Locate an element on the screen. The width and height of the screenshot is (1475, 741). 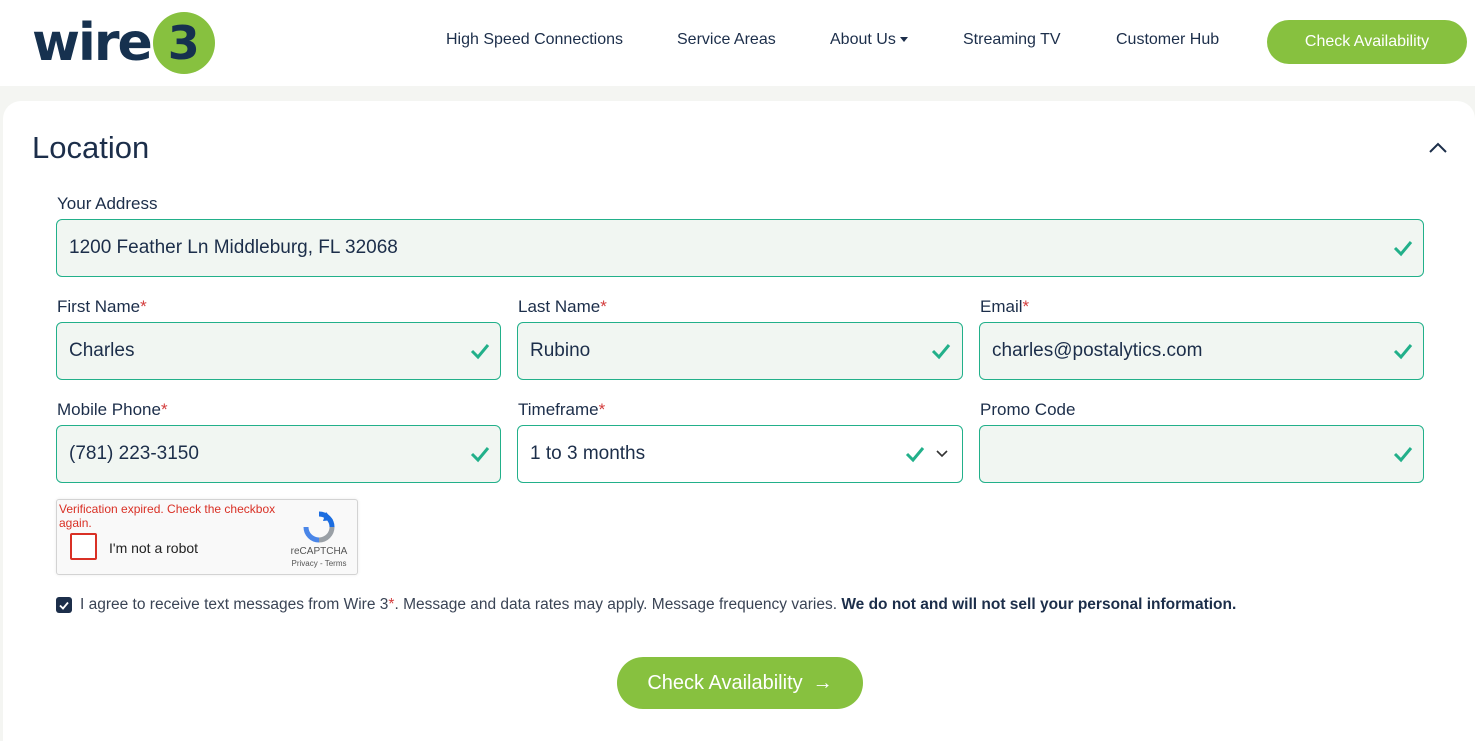
recaptcha-logo-icon is located at coordinates (319, 527).